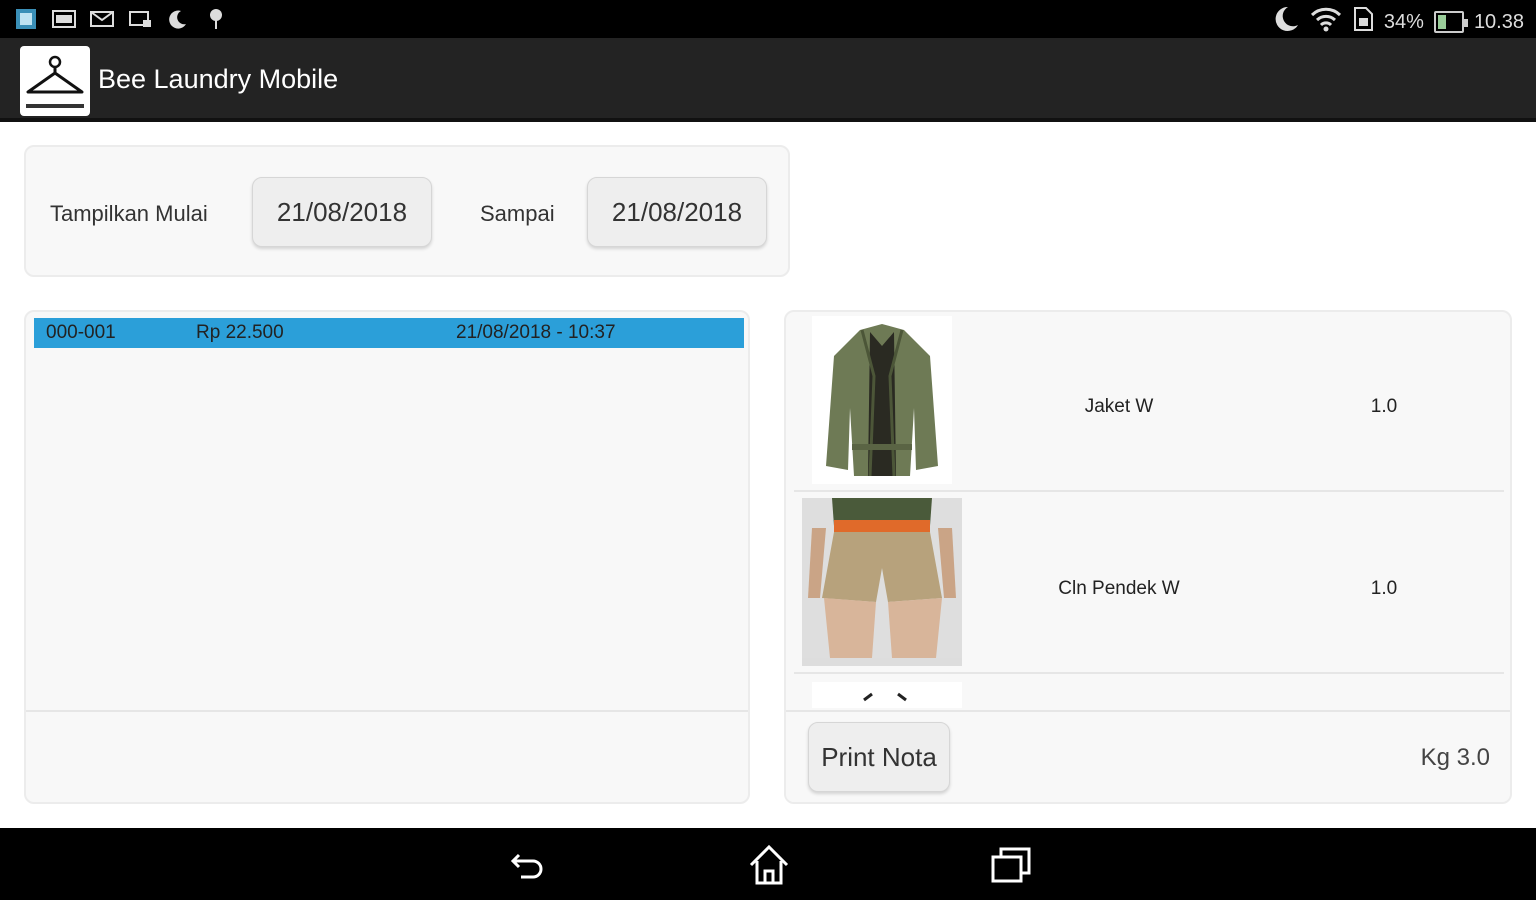  I want to click on hanger-icon, so click(55, 81).